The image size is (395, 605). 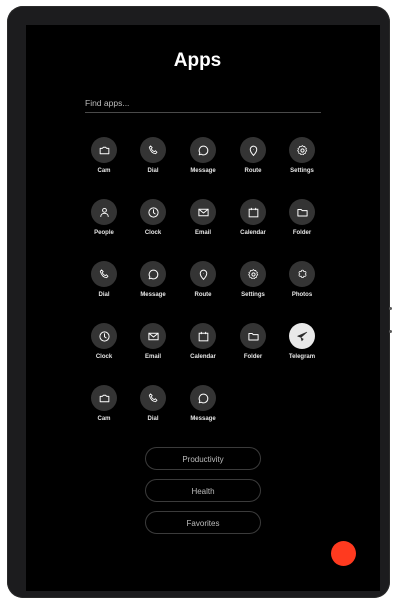 What do you see at coordinates (302, 274) in the screenshot?
I see `flower-icon` at bounding box center [302, 274].